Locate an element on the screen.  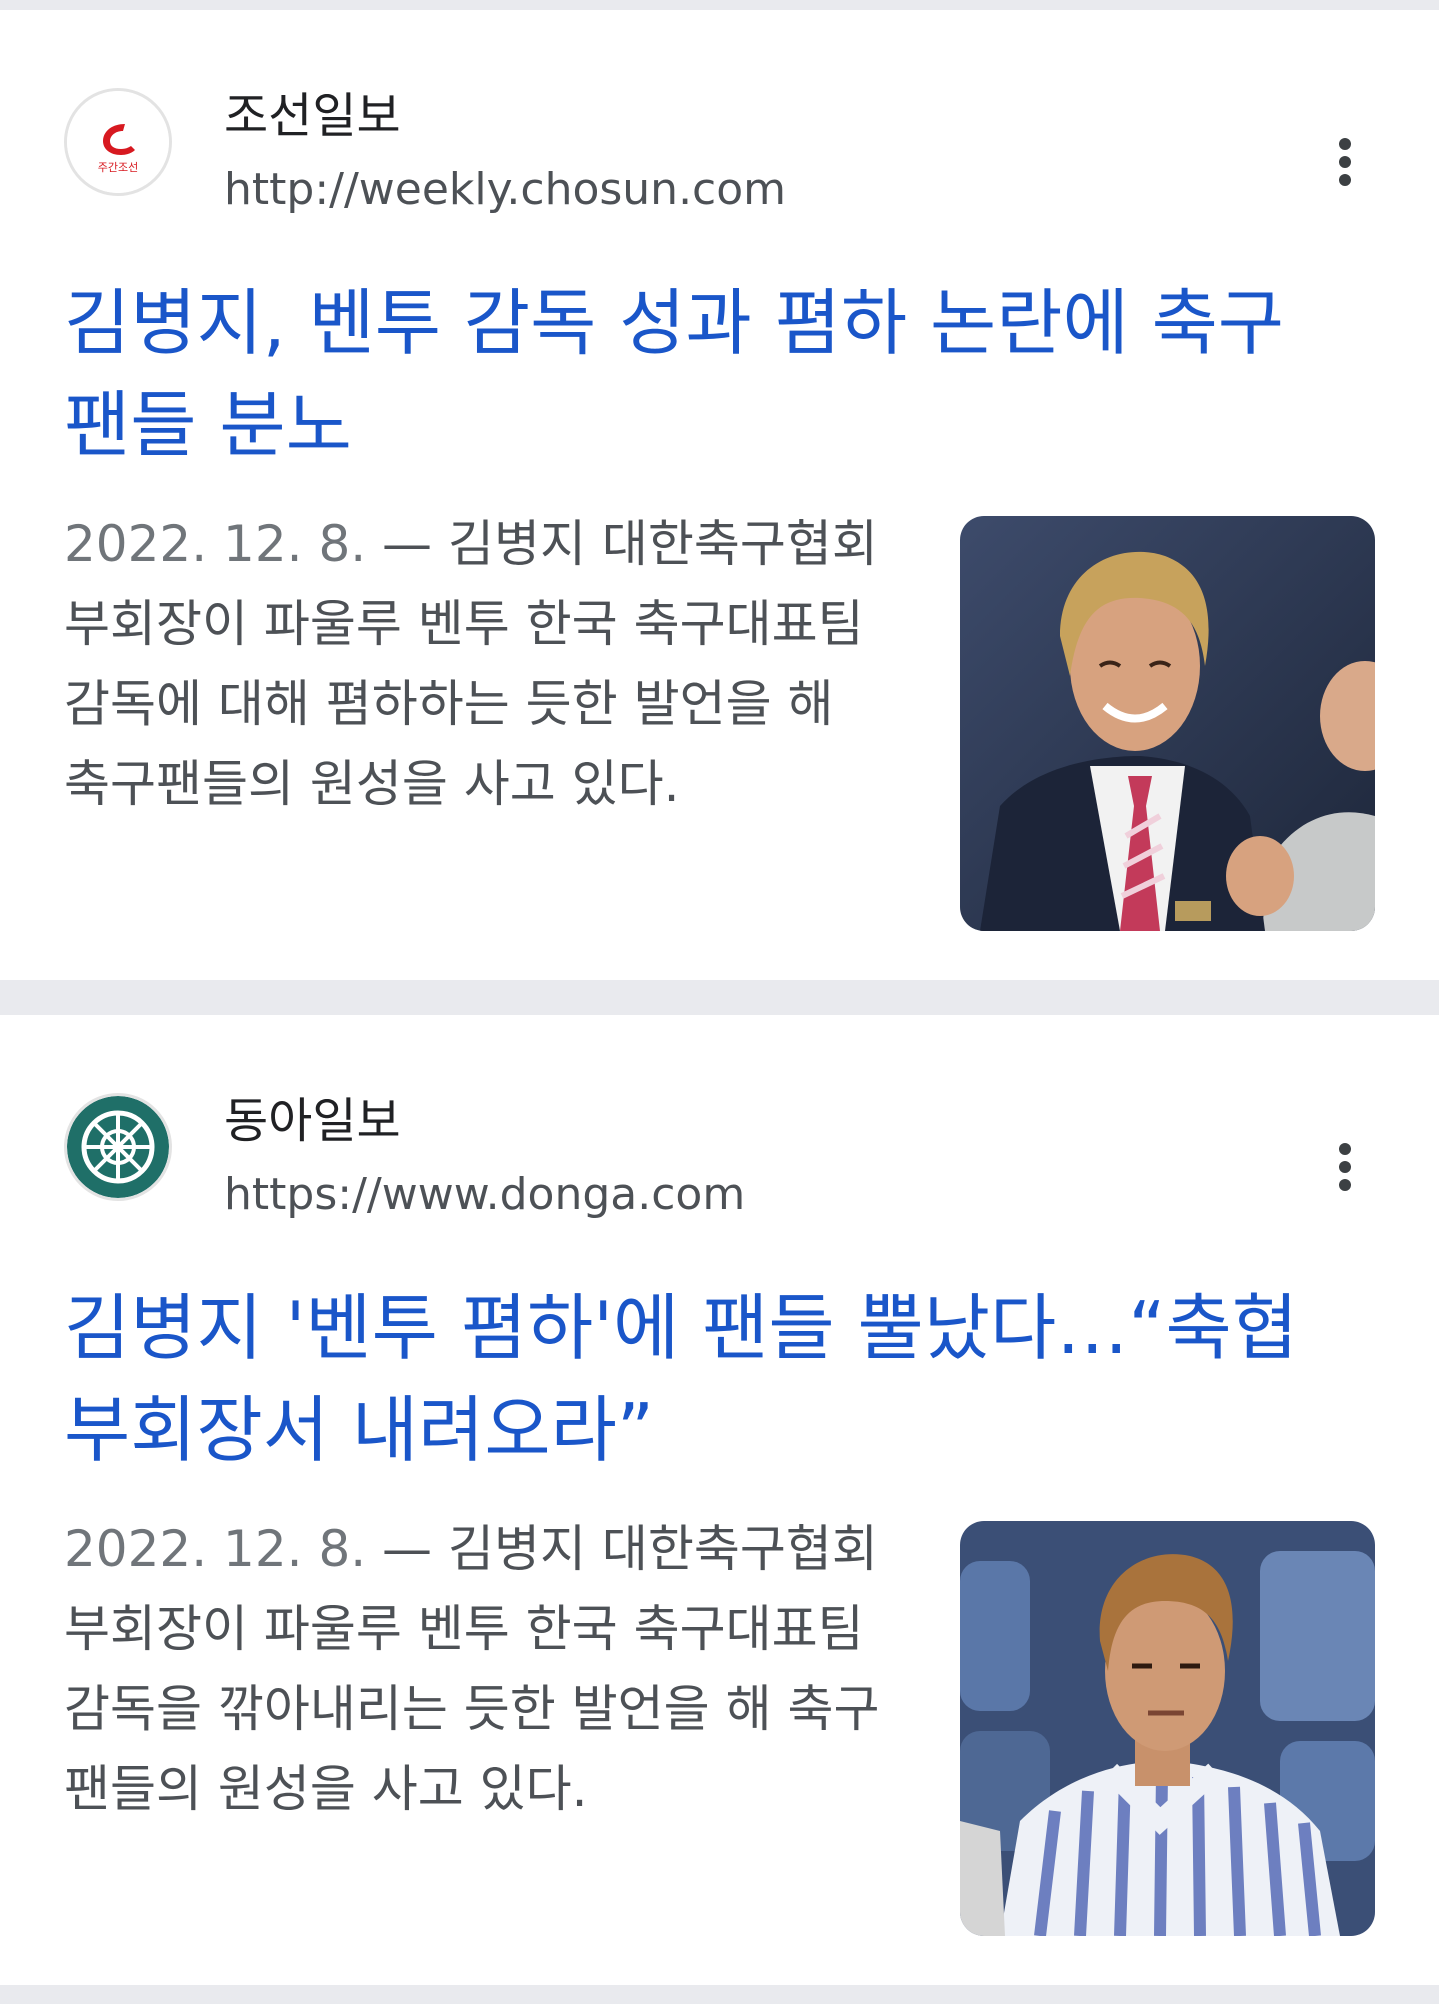
result-headline-link: 김병지 '벤투 폄하'에 팬들 뿔났다…“축협 부회장서 내려오라” is located at coordinates (704, 1379).